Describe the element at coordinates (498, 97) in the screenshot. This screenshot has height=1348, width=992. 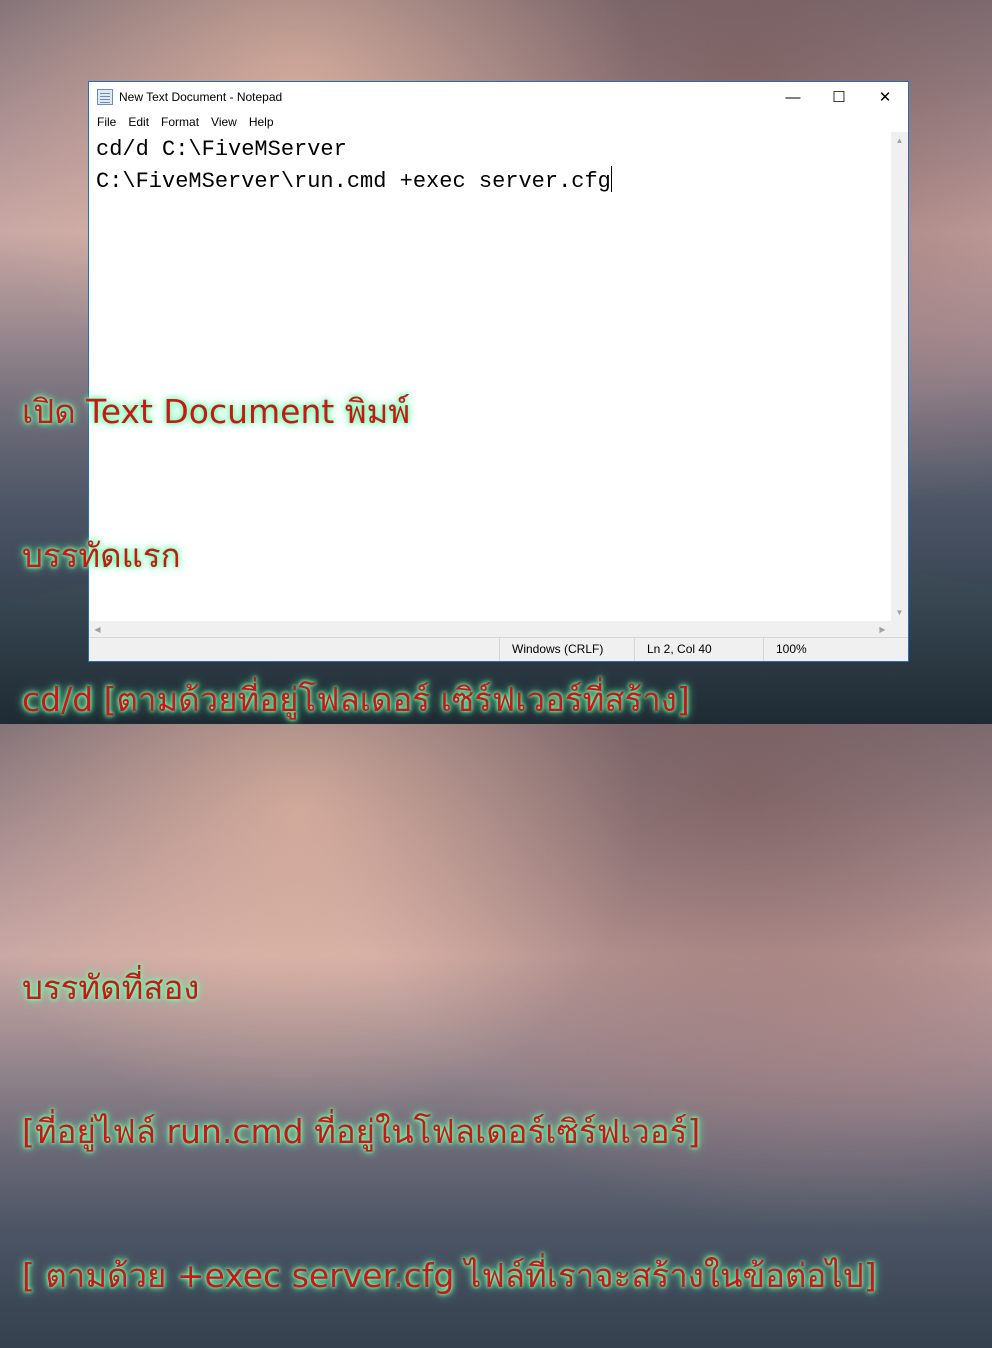
I see `title-bar: New Text Document - Notepad — ☐ ✕` at that location.